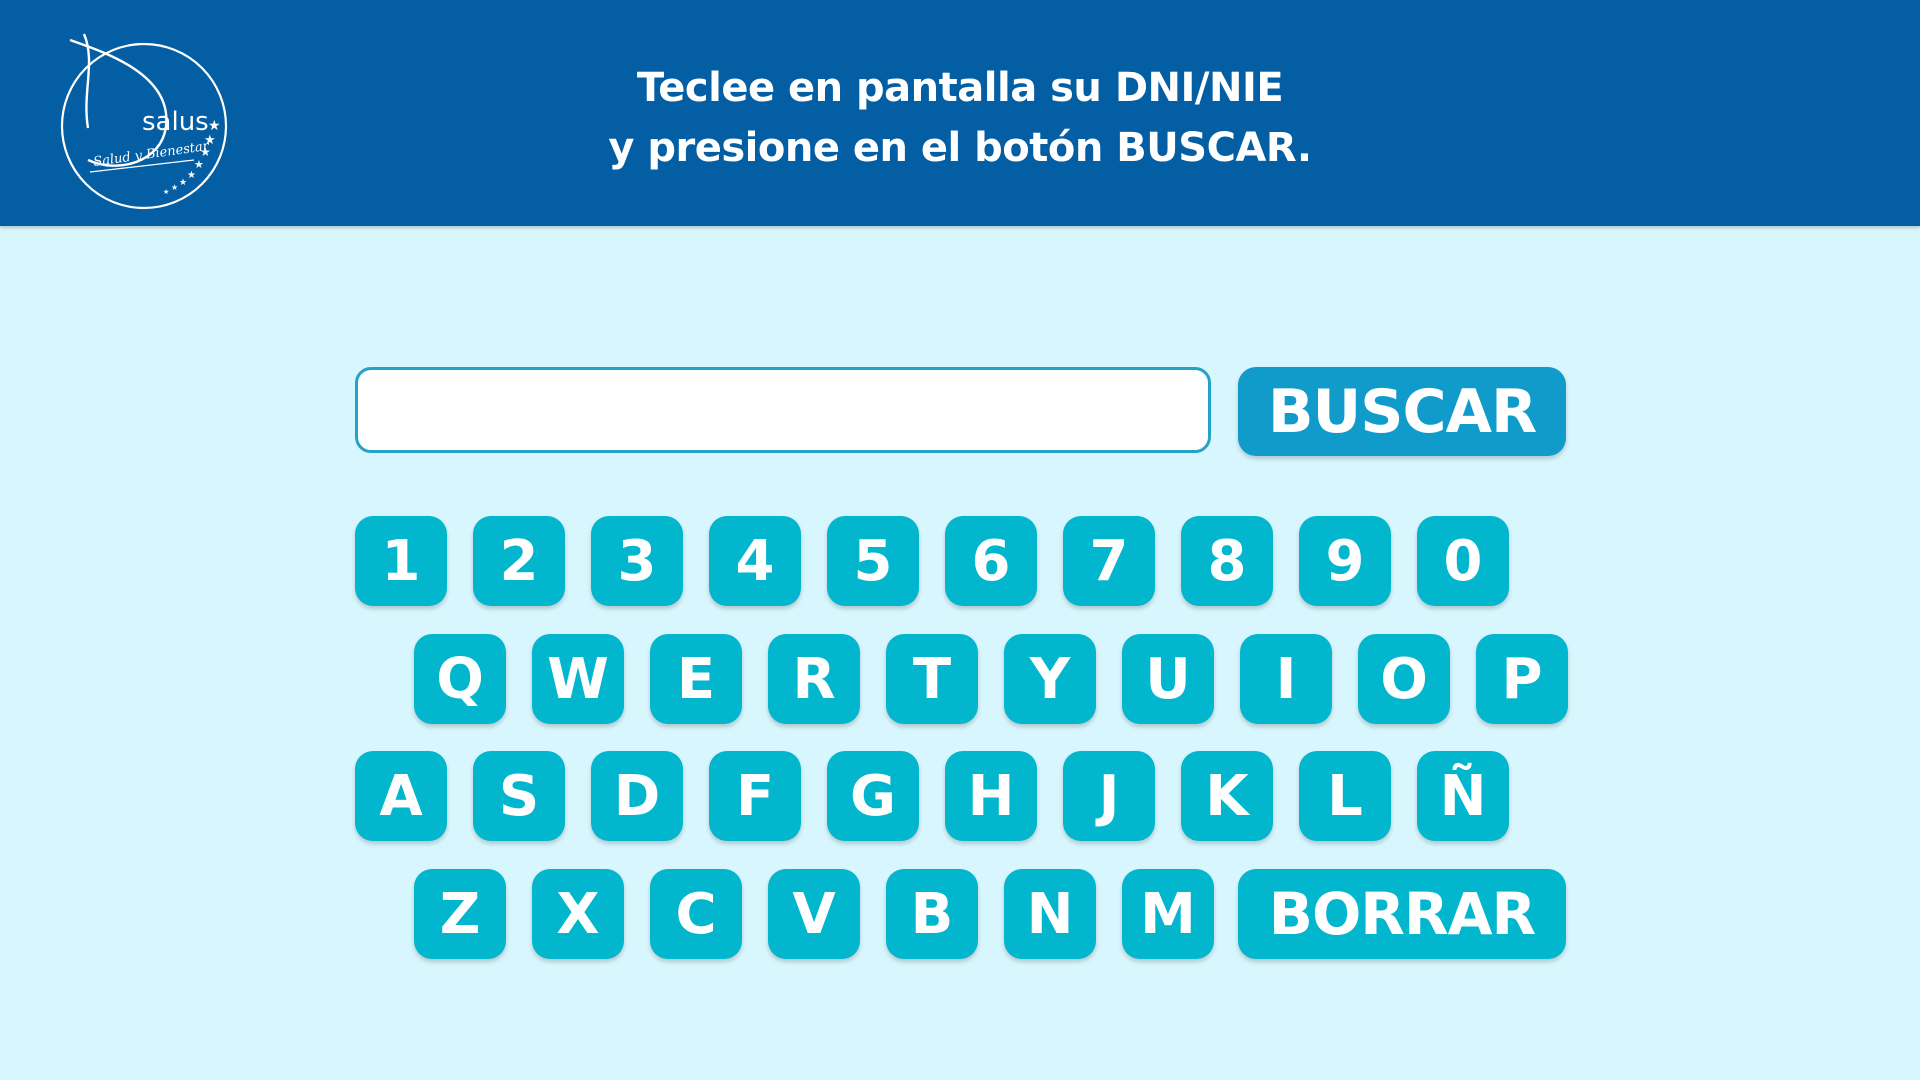 Image resolution: width=1920 pixels, height=1080 pixels. Describe the element at coordinates (1050, 914) in the screenshot. I see `key-n: N` at that location.